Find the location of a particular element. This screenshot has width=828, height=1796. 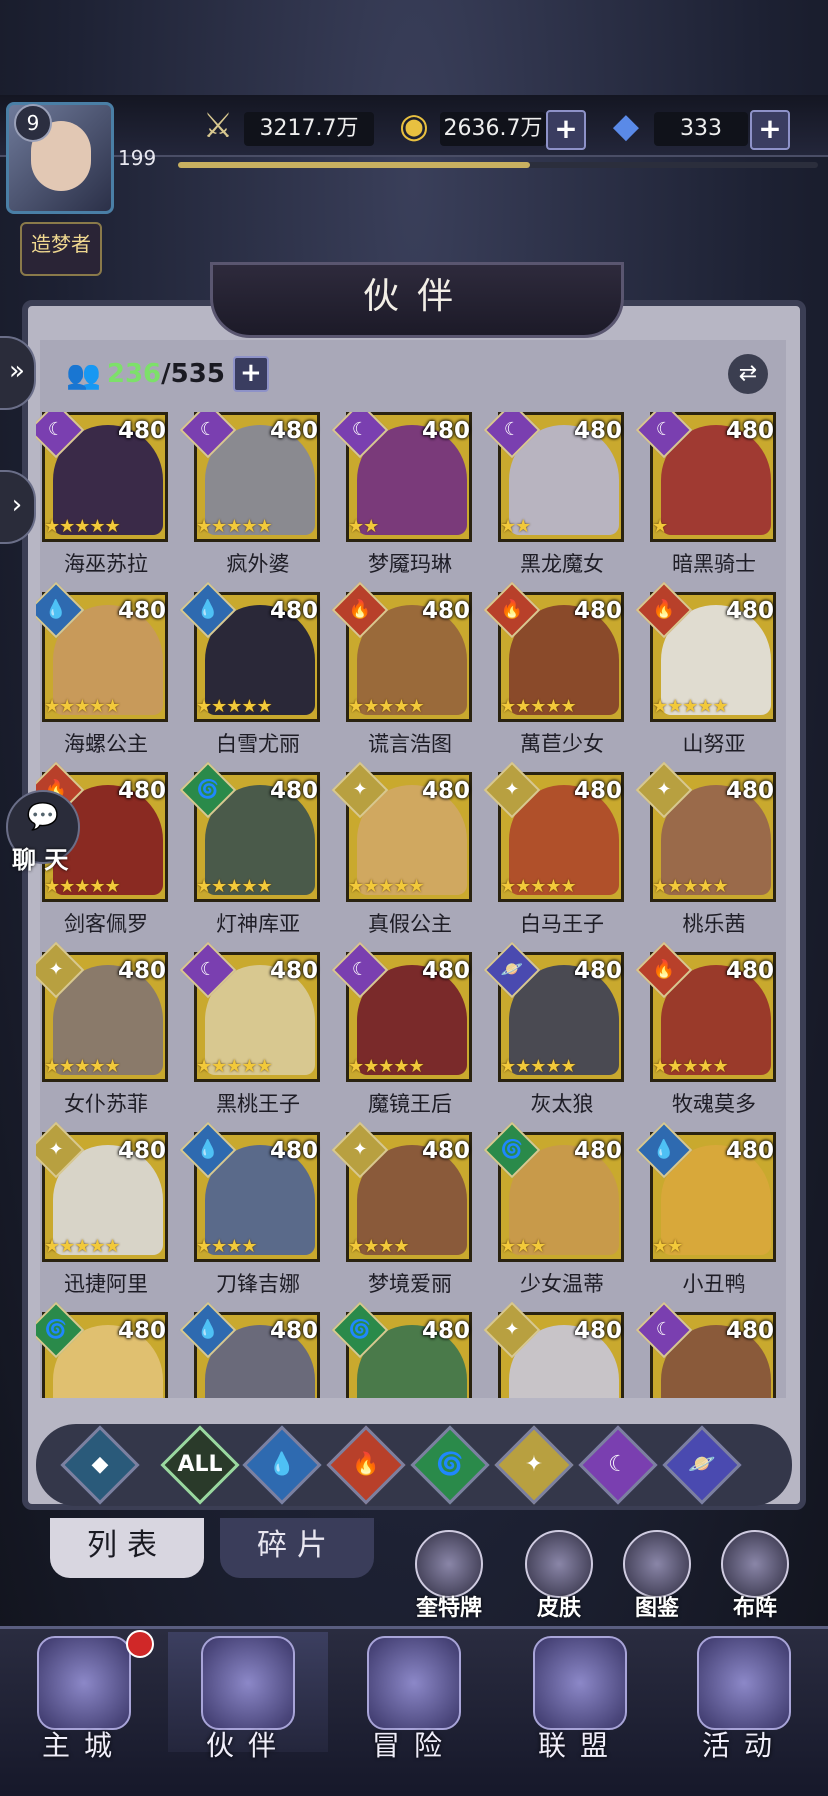

hero-name: 谎言浩图 is located at coordinates (410, 744).